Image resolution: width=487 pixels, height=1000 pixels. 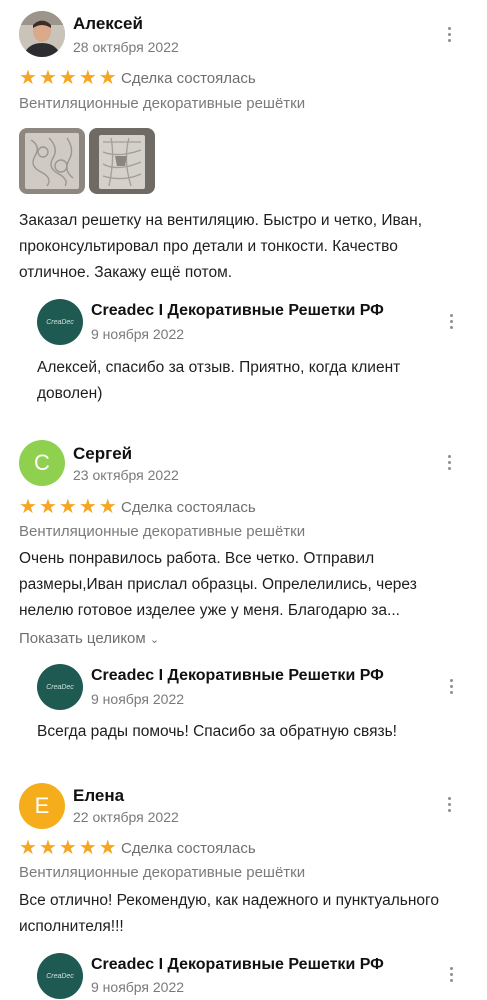 I want to click on avatar: Е, so click(x=42, y=806).